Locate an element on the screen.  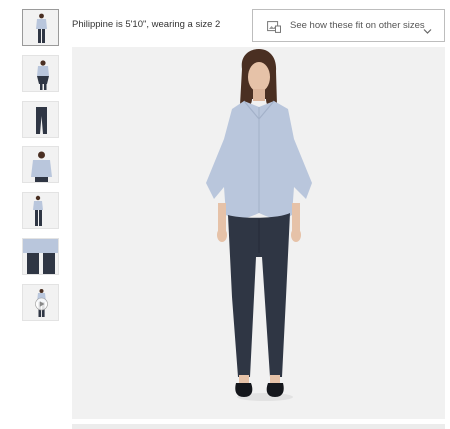
chevron-down-icon is located at coordinates (427, 28).